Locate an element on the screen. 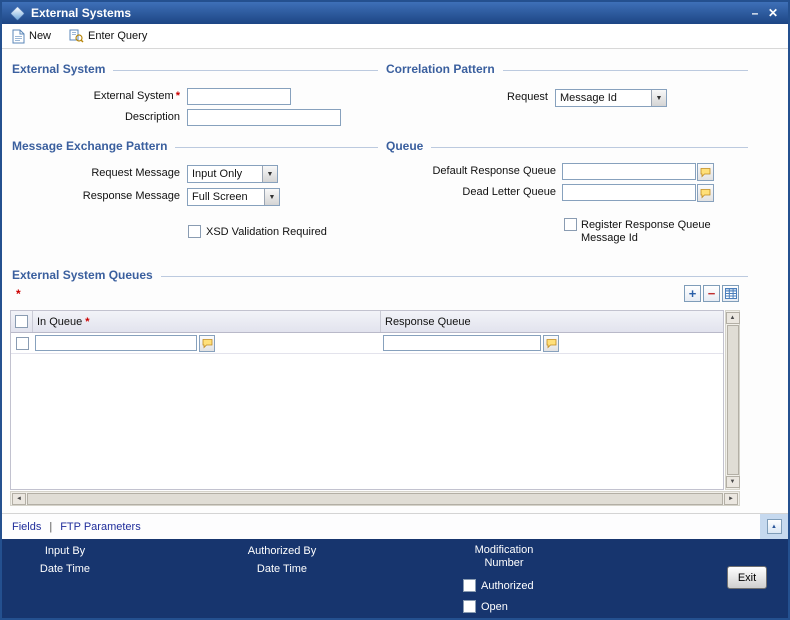 This screenshot has height=620, width=790. in-queue-input is located at coordinates (116, 343).